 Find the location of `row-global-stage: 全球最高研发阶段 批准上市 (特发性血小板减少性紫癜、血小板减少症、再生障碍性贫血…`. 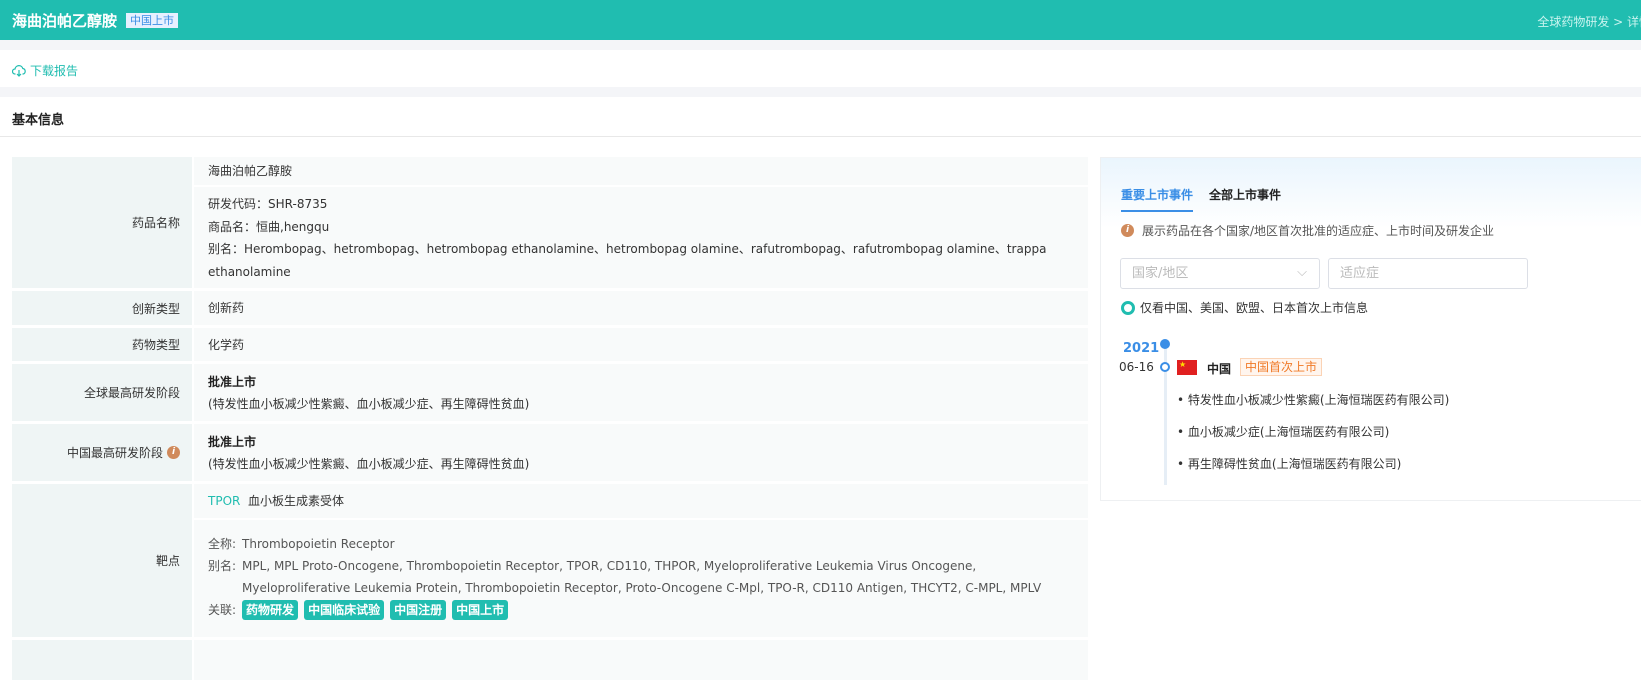

row-global-stage: 全球最高研发阶段 批准上市 (特发性血小板减少性紫癜、血小板减少症、再生障碍性贫血… is located at coordinates (550, 392).